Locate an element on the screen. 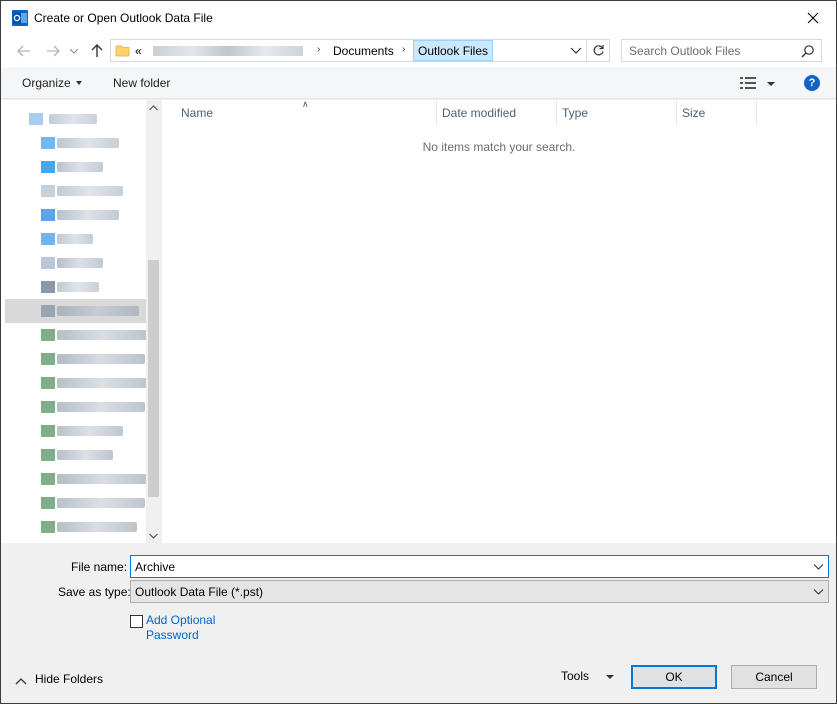  file-name-combobox is located at coordinates (479, 566).